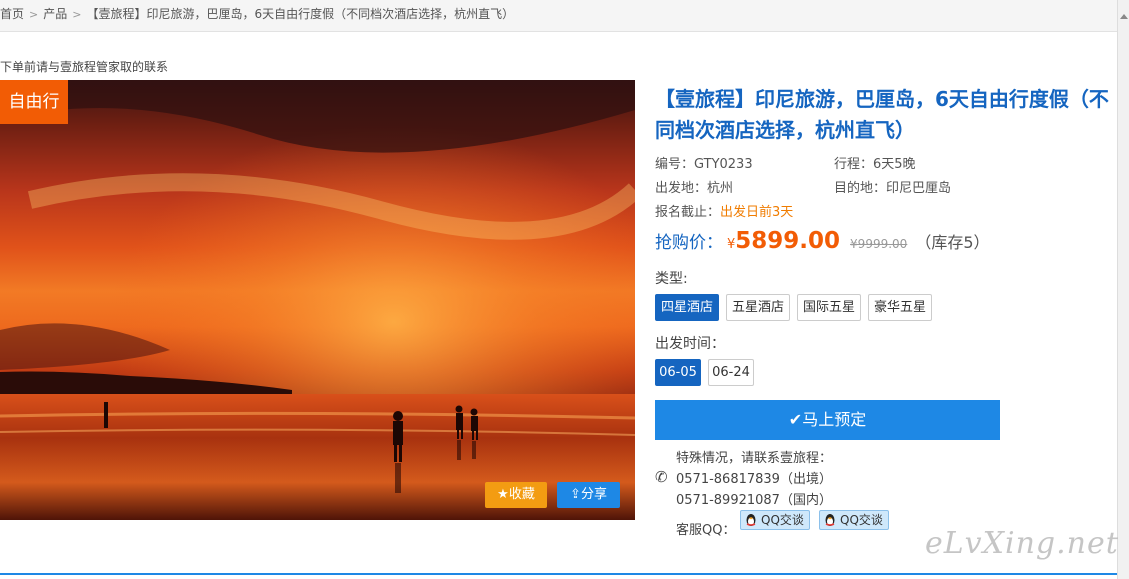 Image resolution: width=1129 pixels, height=579 pixels. I want to click on signup-deadline: 报名截止：出发日前3天, so click(724, 210).